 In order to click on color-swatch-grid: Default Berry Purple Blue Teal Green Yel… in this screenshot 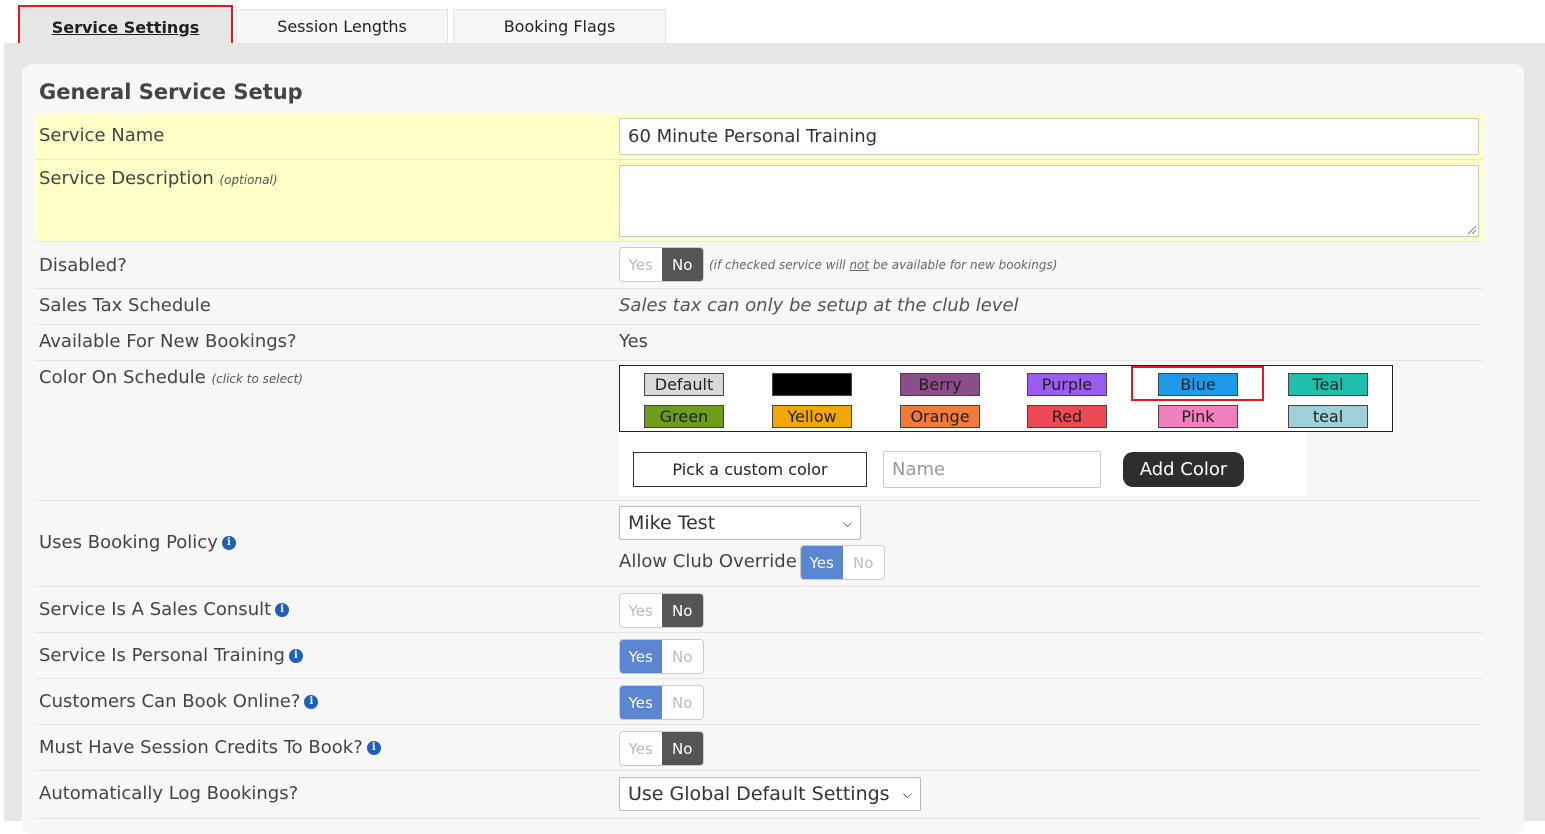, I will do `click(1006, 398)`.